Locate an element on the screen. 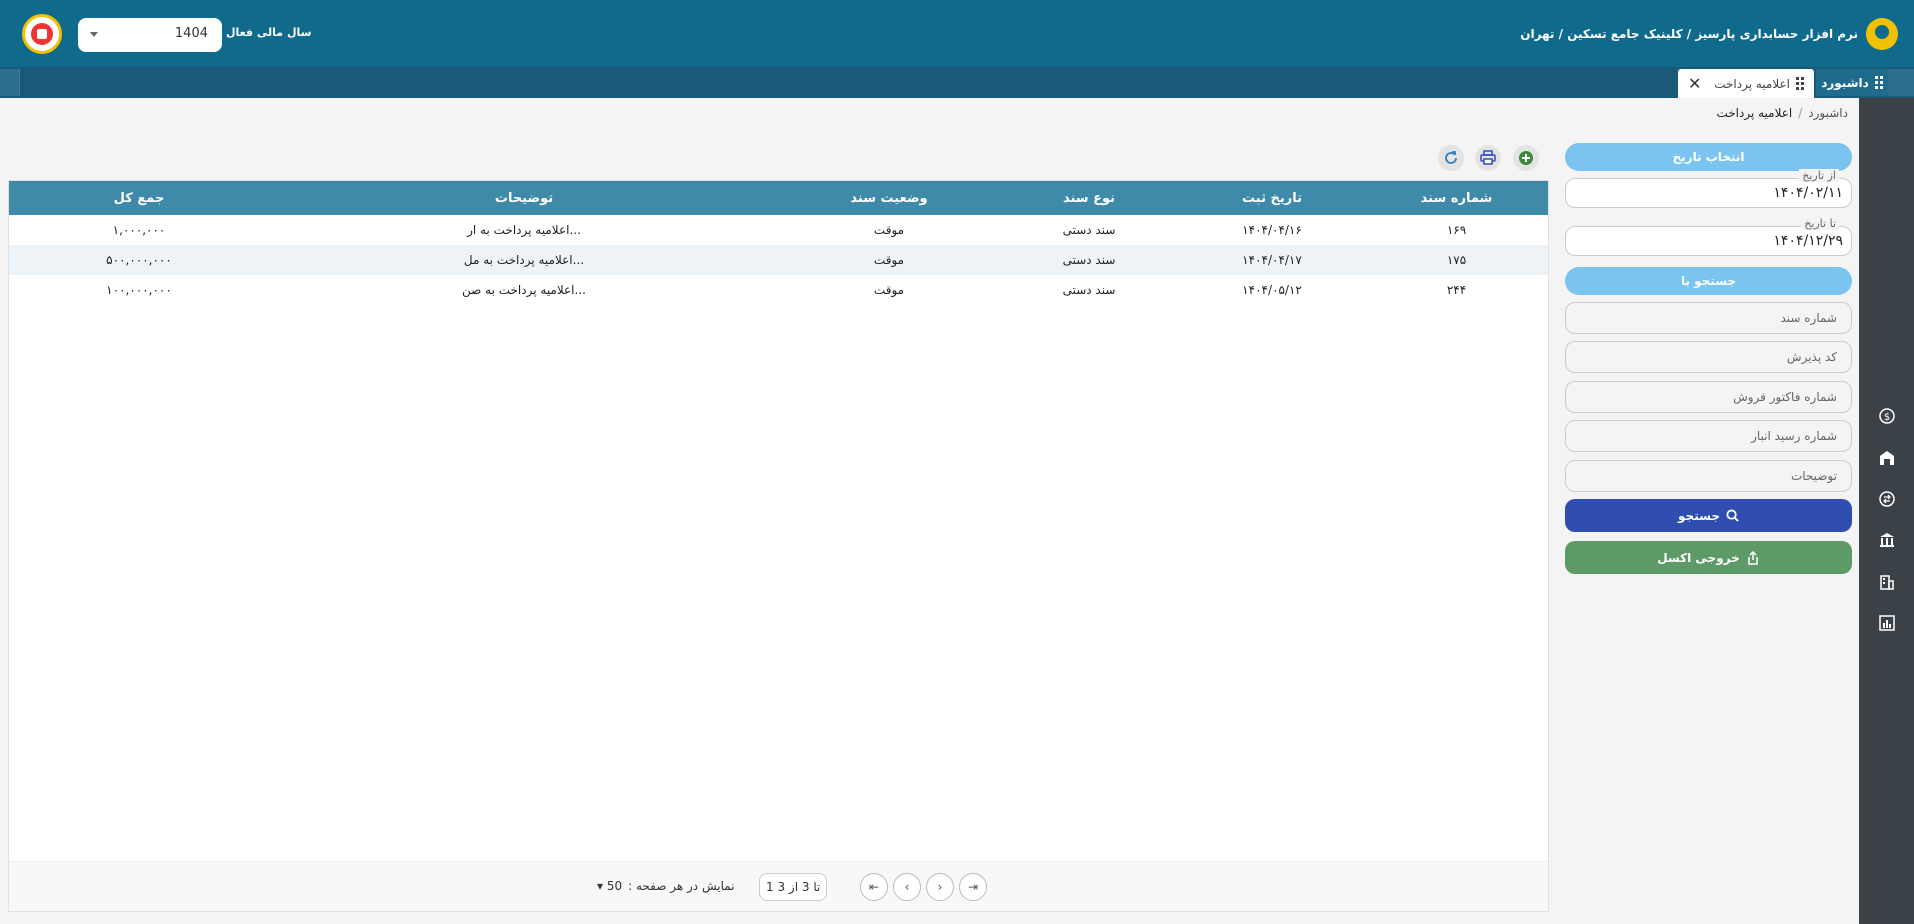  building-icon is located at coordinates (1887, 582).